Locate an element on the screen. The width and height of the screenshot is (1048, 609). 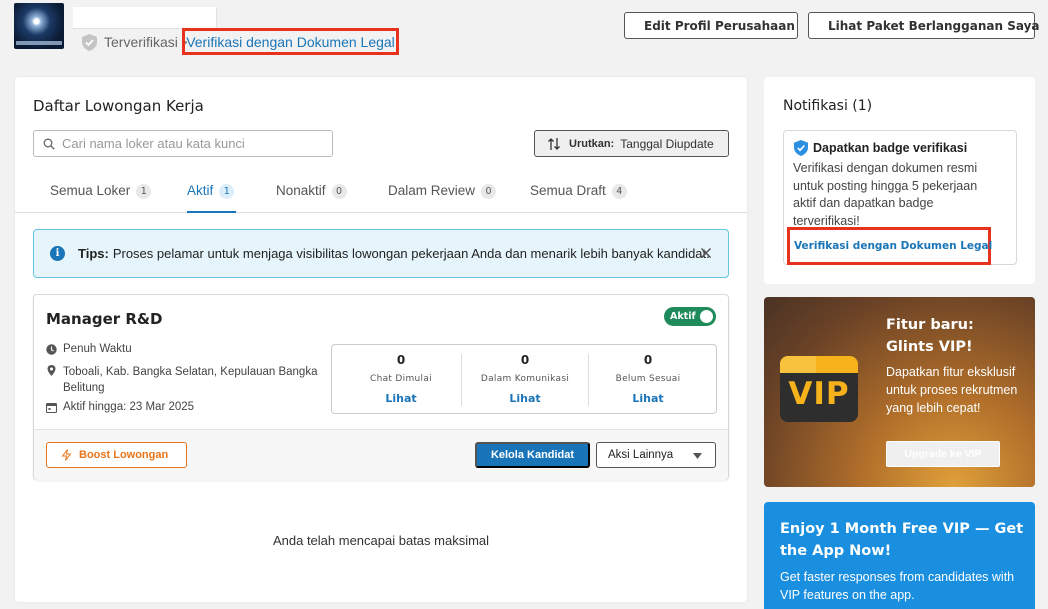
stat-chat-started: 0 Chat Dimulai Lihat is located at coordinates (401, 380).